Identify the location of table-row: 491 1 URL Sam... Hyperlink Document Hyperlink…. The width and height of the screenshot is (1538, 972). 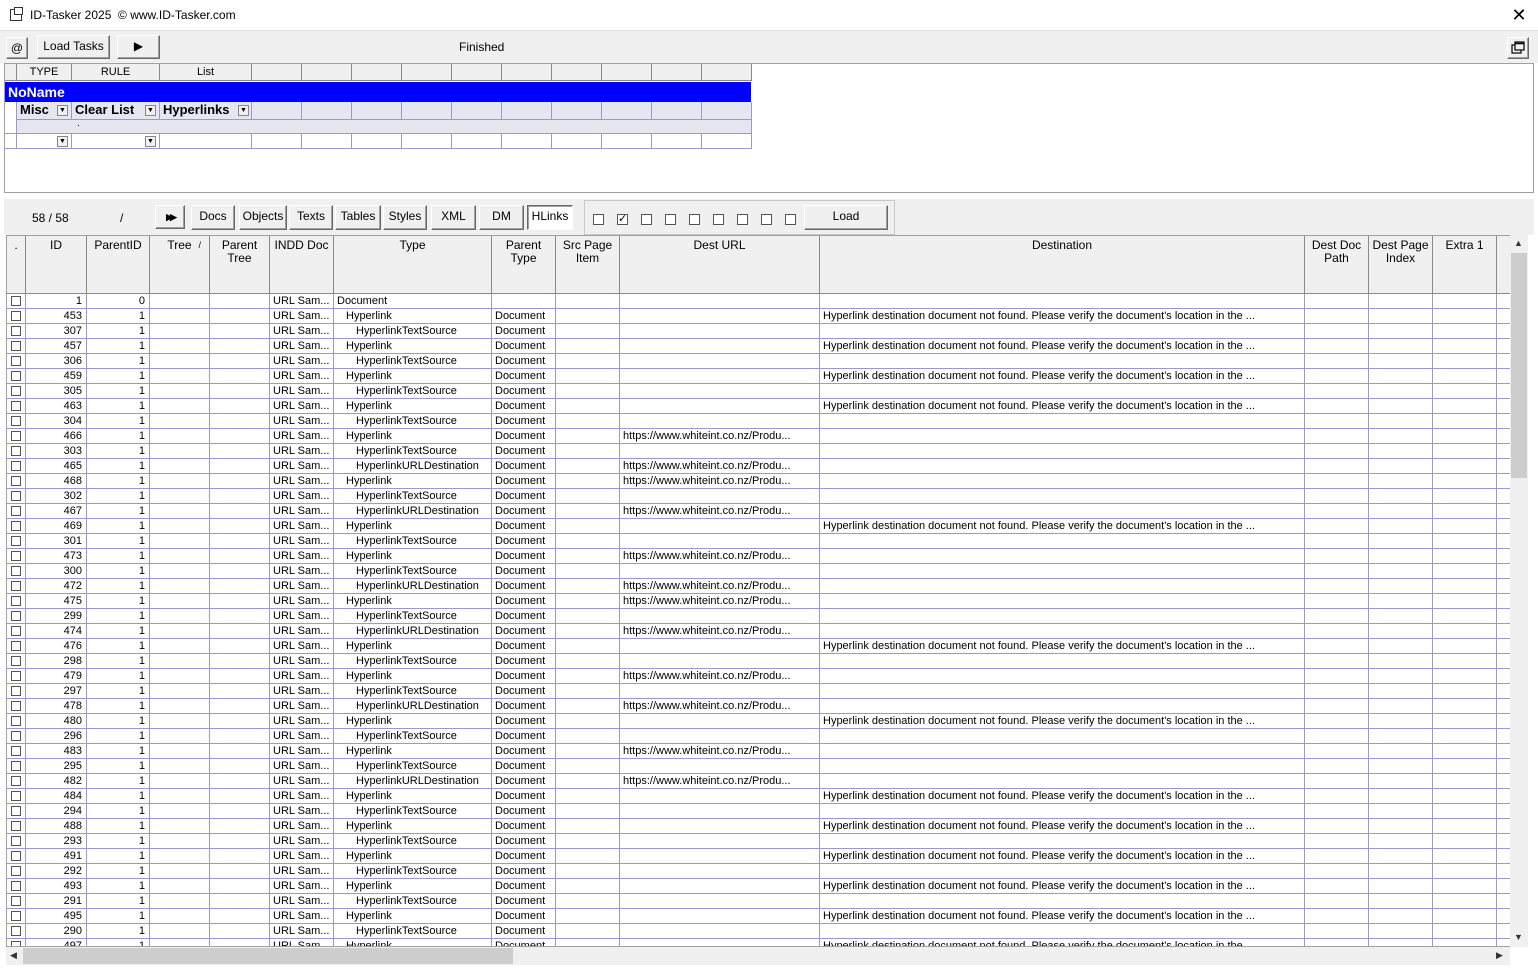
(762, 856).